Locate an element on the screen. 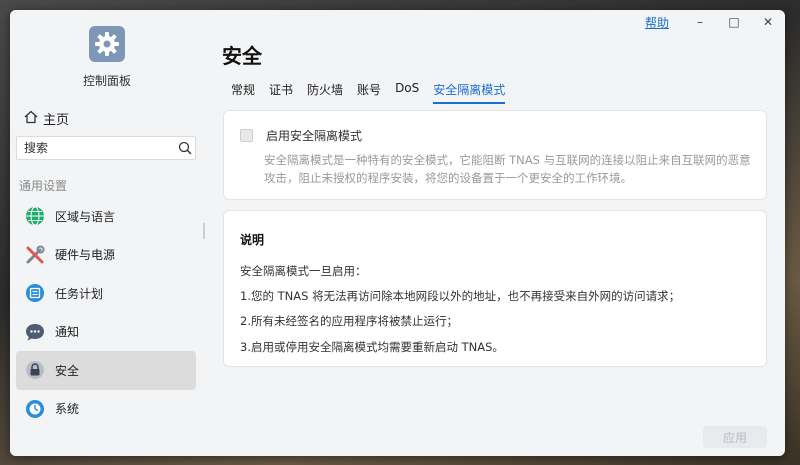 The width and height of the screenshot is (800, 465). sidebar-item-label: 任务计划 is located at coordinates (79, 293).